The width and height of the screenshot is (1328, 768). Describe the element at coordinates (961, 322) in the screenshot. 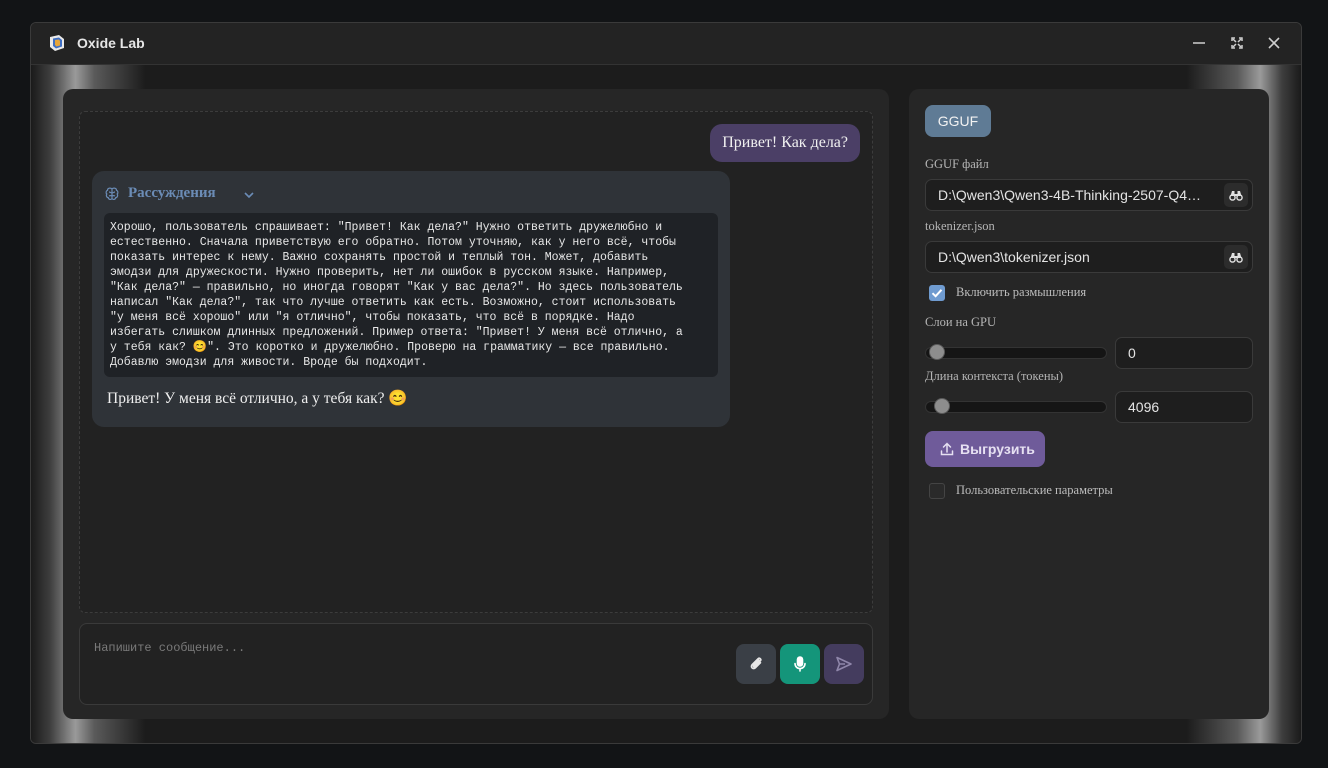

I see `gpu-layers-label: Слои на GPU` at that location.